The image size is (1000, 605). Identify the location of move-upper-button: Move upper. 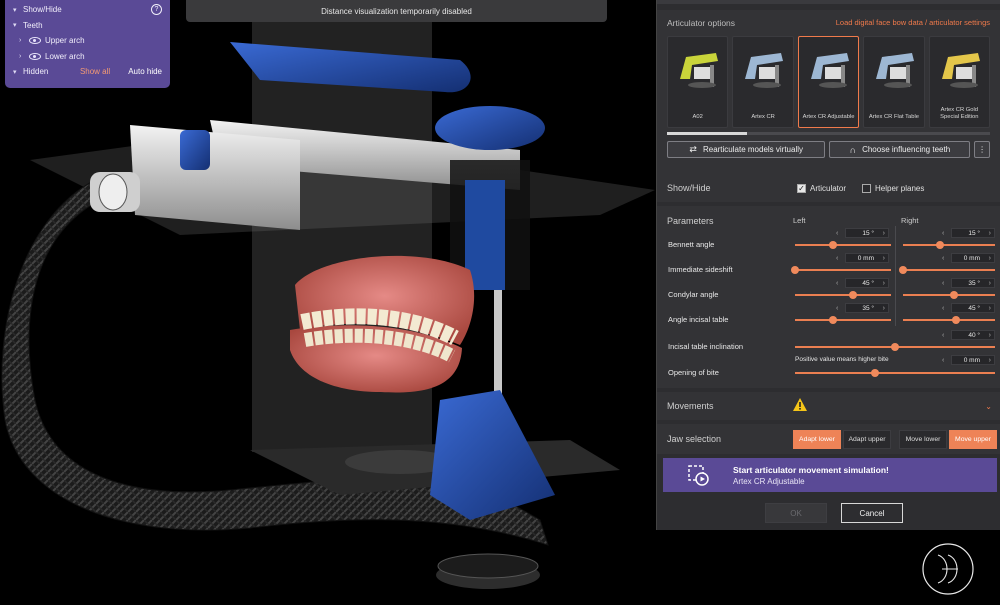
(973, 439).